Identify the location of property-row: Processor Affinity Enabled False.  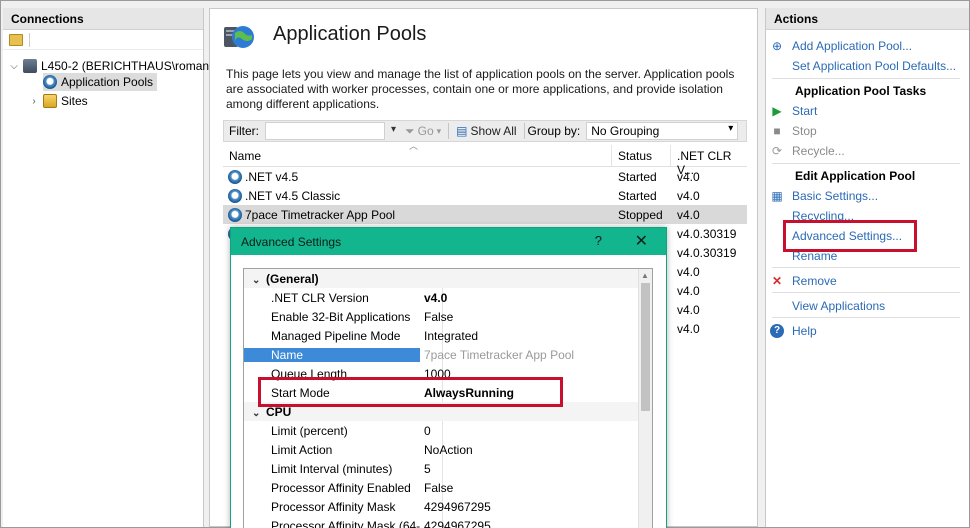
(441, 487).